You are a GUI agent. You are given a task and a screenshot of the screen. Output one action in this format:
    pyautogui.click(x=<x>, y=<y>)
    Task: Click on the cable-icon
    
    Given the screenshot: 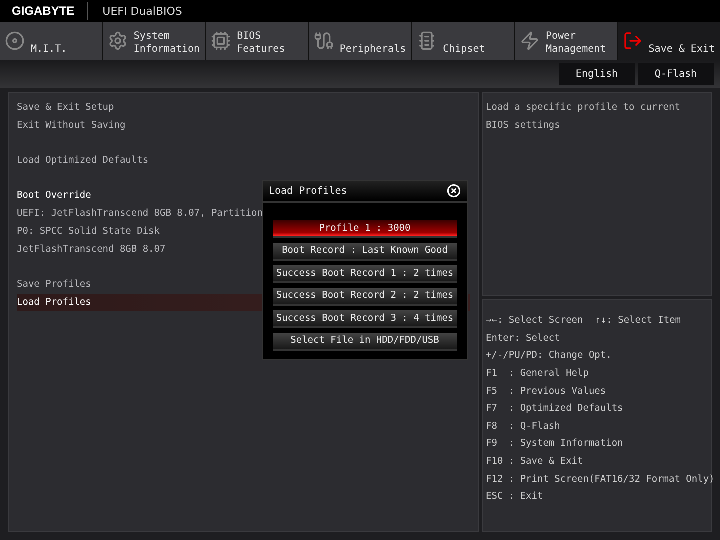 What is the action you would take?
    pyautogui.click(x=324, y=41)
    